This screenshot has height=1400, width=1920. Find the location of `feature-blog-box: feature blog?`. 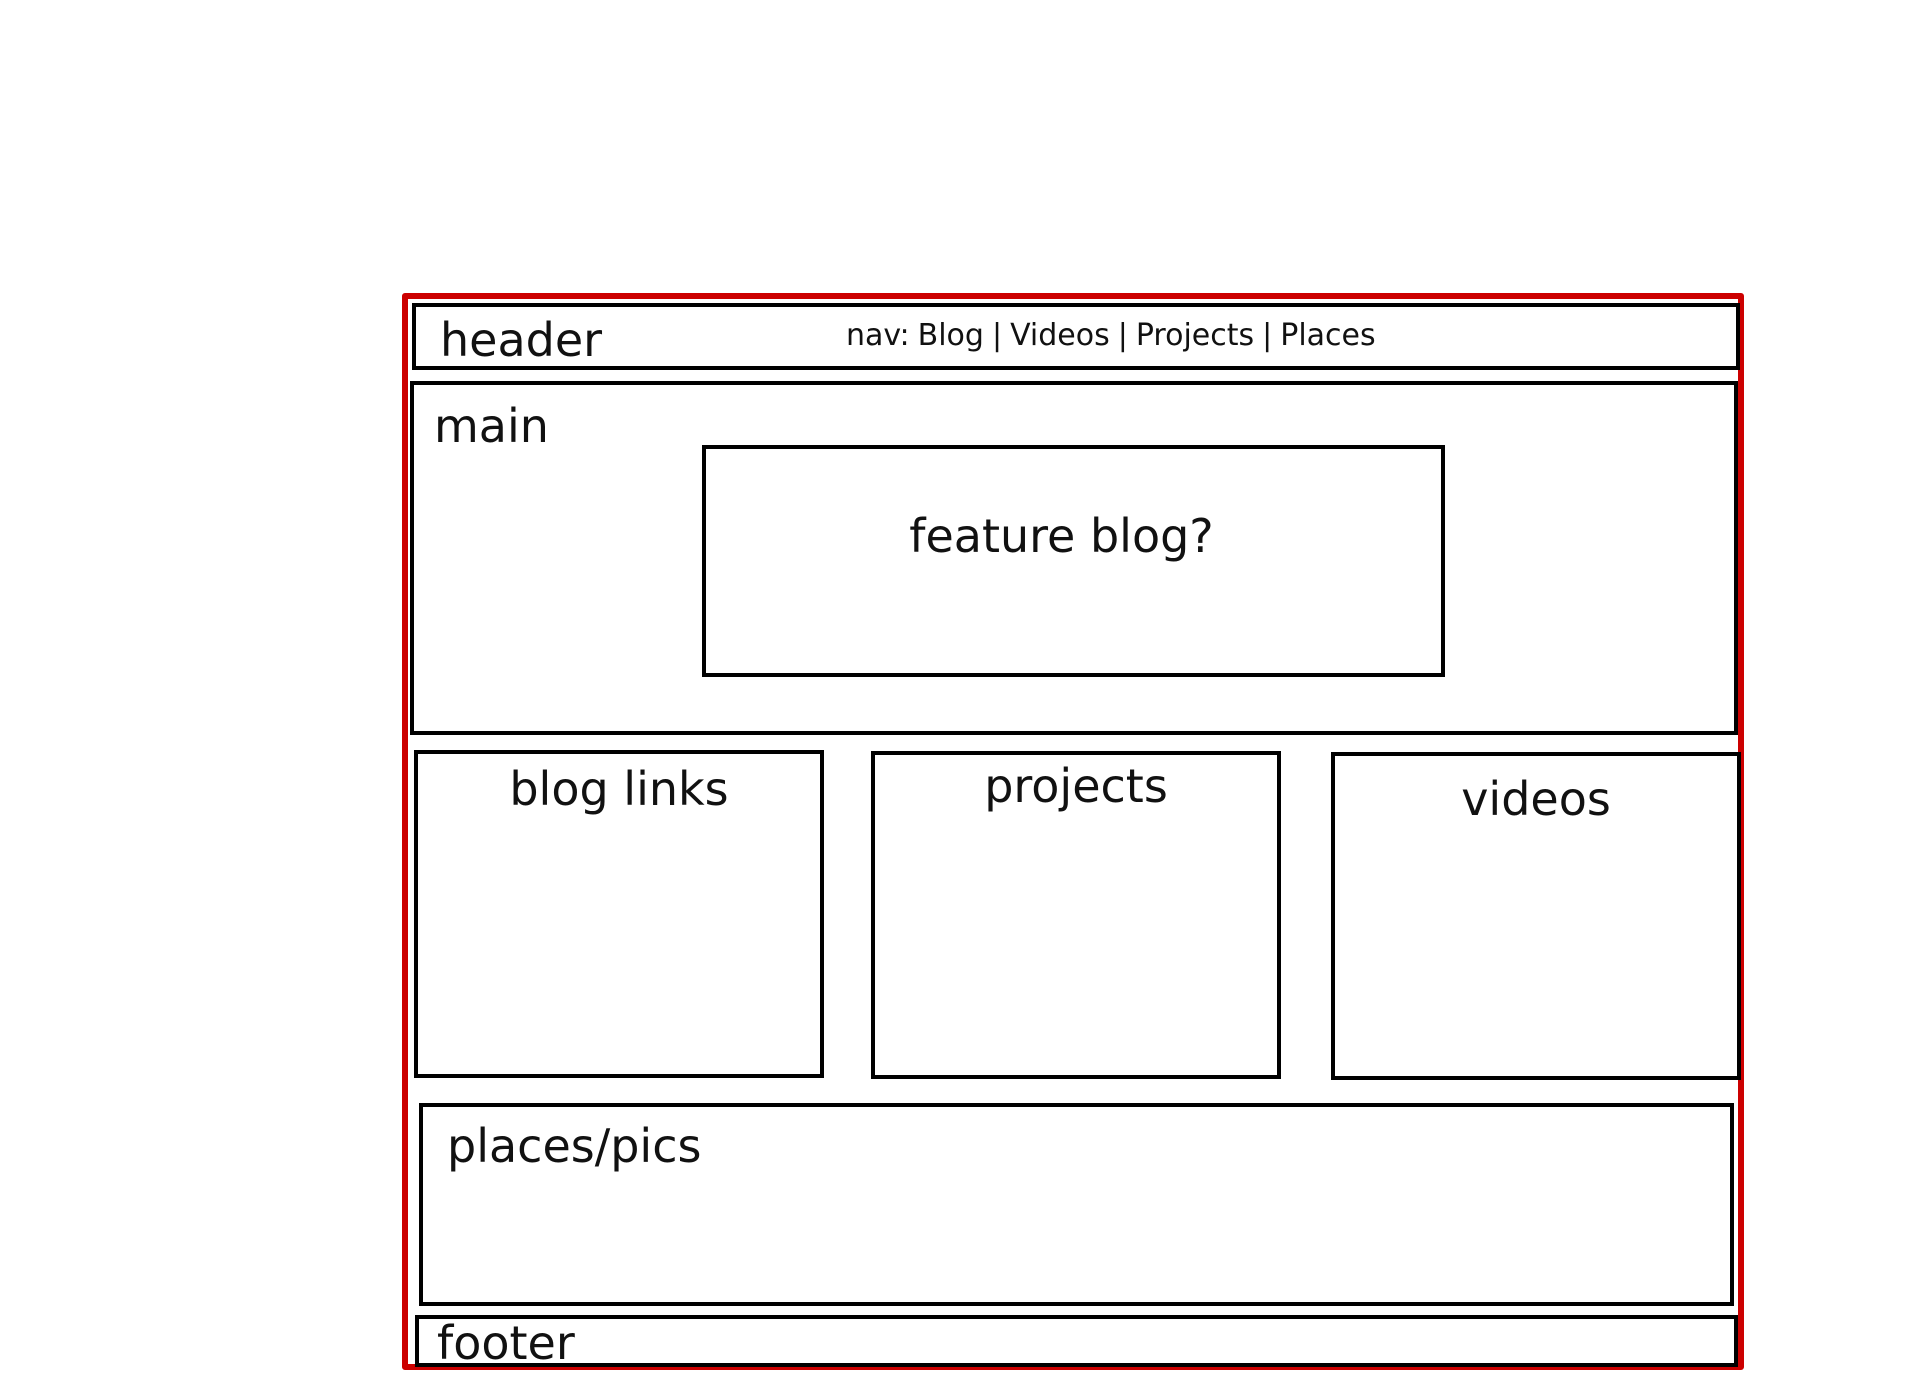

feature-blog-box: feature blog? is located at coordinates (1073, 561).